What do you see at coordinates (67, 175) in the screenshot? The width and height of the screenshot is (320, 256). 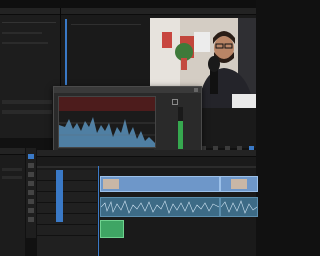 I see `track-header-v3` at bounding box center [67, 175].